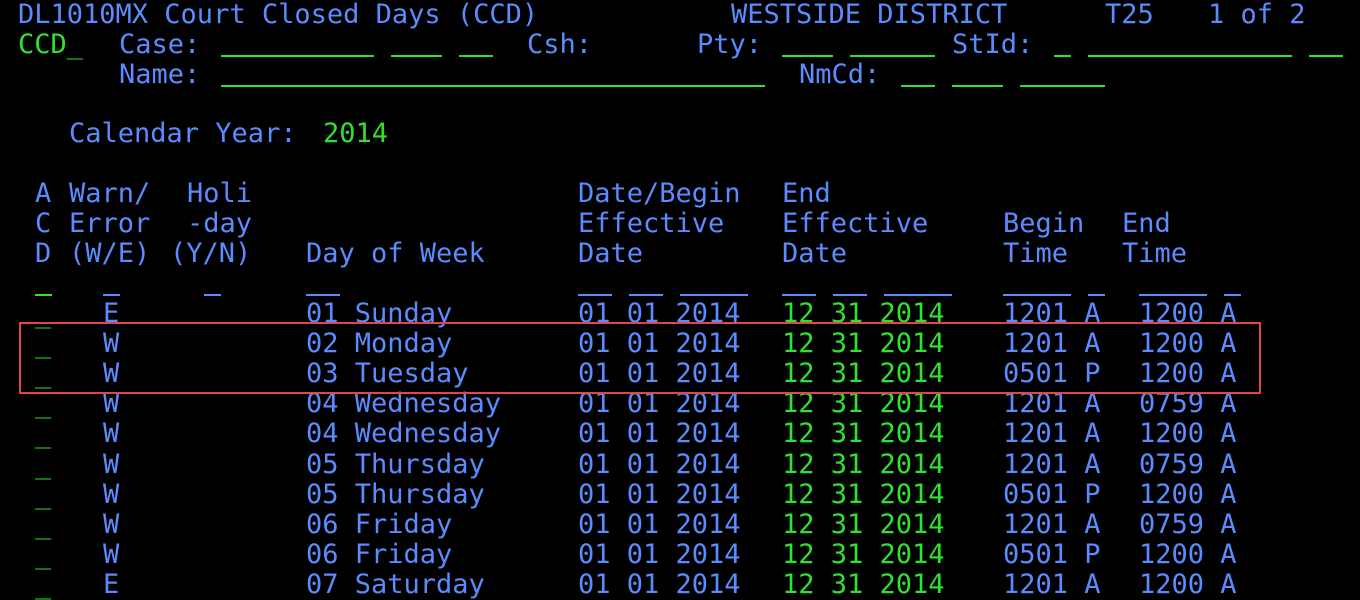  I want to click on col-warn-line2: Error, so click(110, 223).